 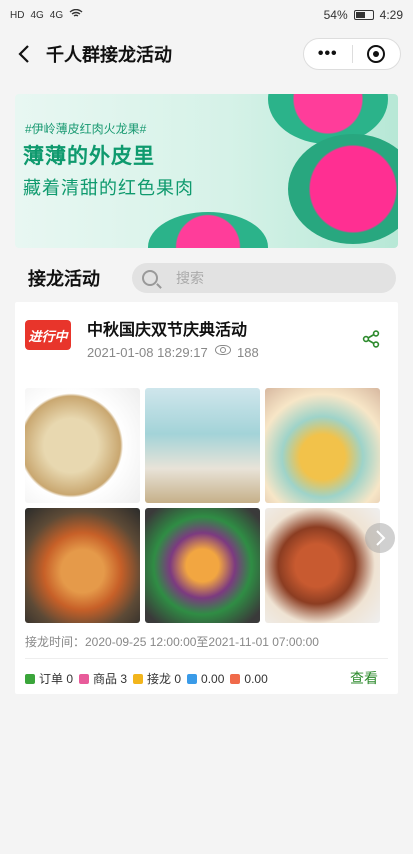 I want to click on products-stat: 商品 3, so click(x=103, y=678).